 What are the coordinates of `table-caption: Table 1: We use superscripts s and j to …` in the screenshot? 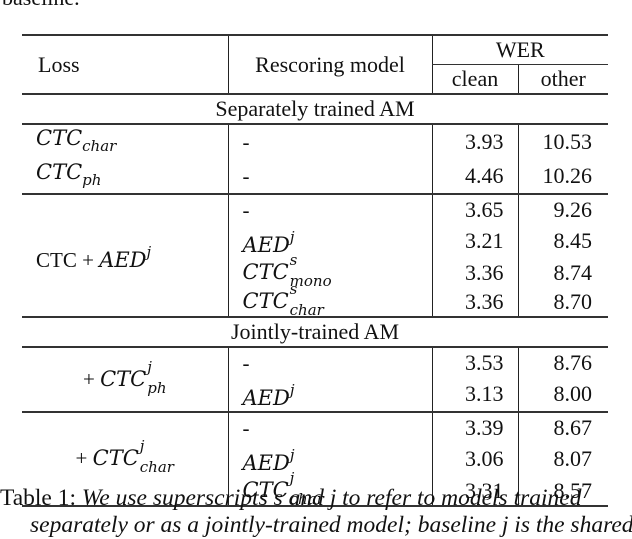 It's located at (316, 498).